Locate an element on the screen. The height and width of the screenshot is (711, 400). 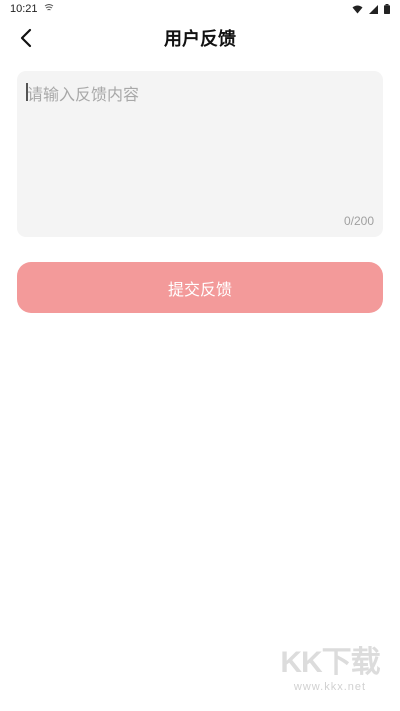
signal-icon is located at coordinates (373, 9).